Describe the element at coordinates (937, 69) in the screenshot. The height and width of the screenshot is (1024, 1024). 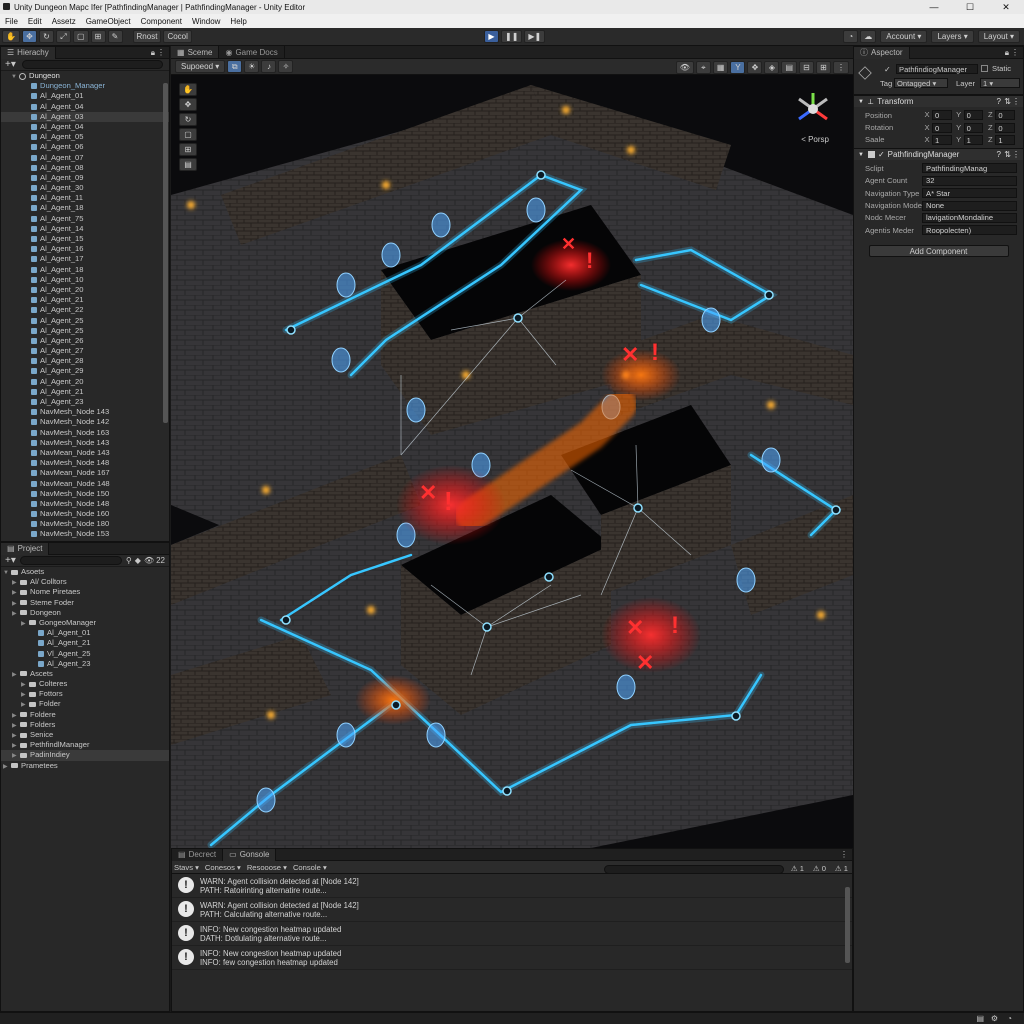
I see `object-name-field: PathfindiogManager` at that location.